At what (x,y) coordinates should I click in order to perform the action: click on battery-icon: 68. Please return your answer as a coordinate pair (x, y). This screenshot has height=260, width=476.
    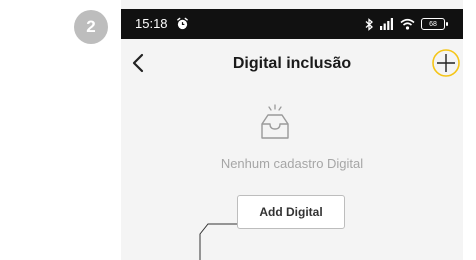
    Looking at the image, I should click on (434, 24).